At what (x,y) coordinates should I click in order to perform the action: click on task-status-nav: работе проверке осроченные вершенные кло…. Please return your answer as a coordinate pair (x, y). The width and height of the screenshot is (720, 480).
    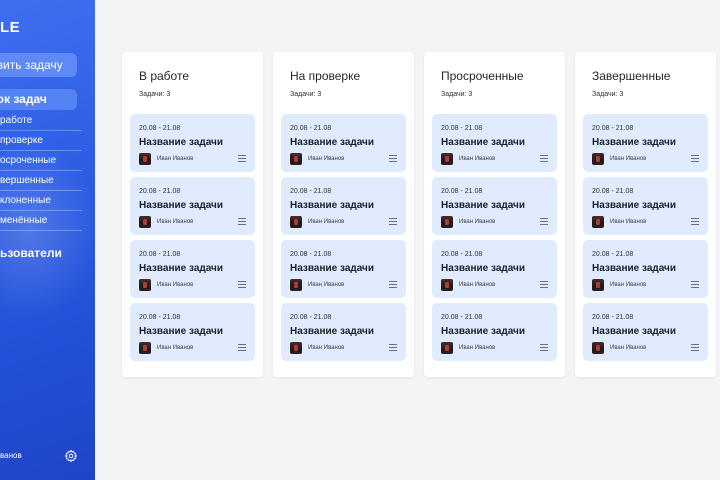
    Looking at the image, I should click on (41, 171).